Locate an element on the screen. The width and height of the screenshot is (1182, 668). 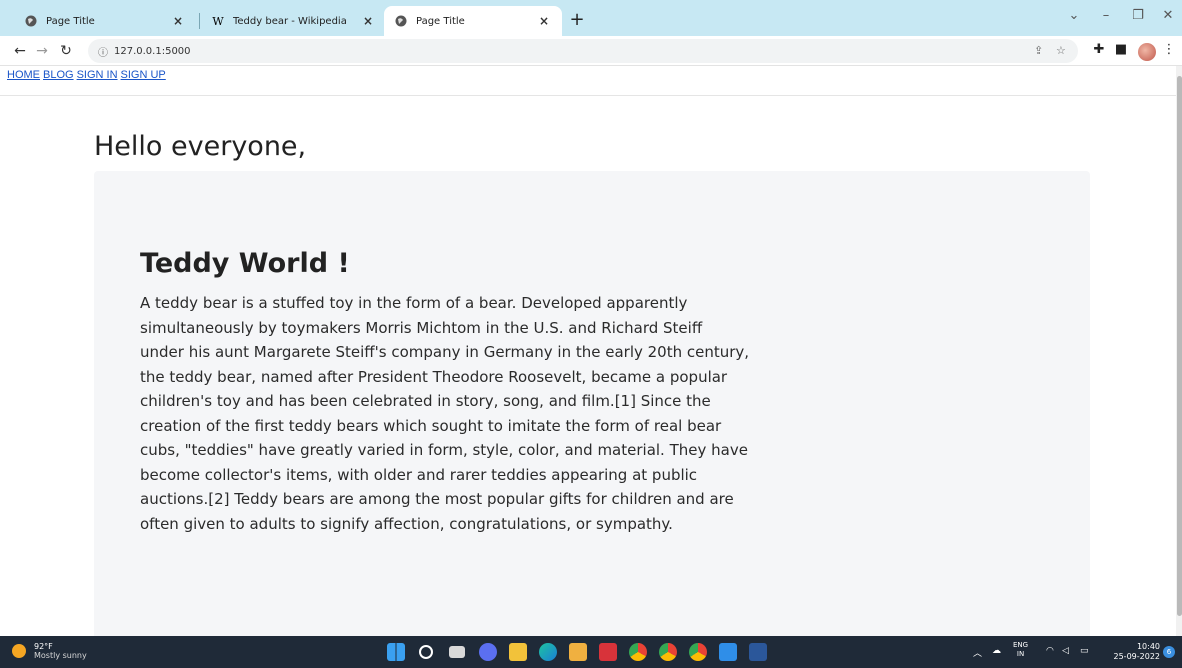
word-icon is located at coordinates (758, 652).